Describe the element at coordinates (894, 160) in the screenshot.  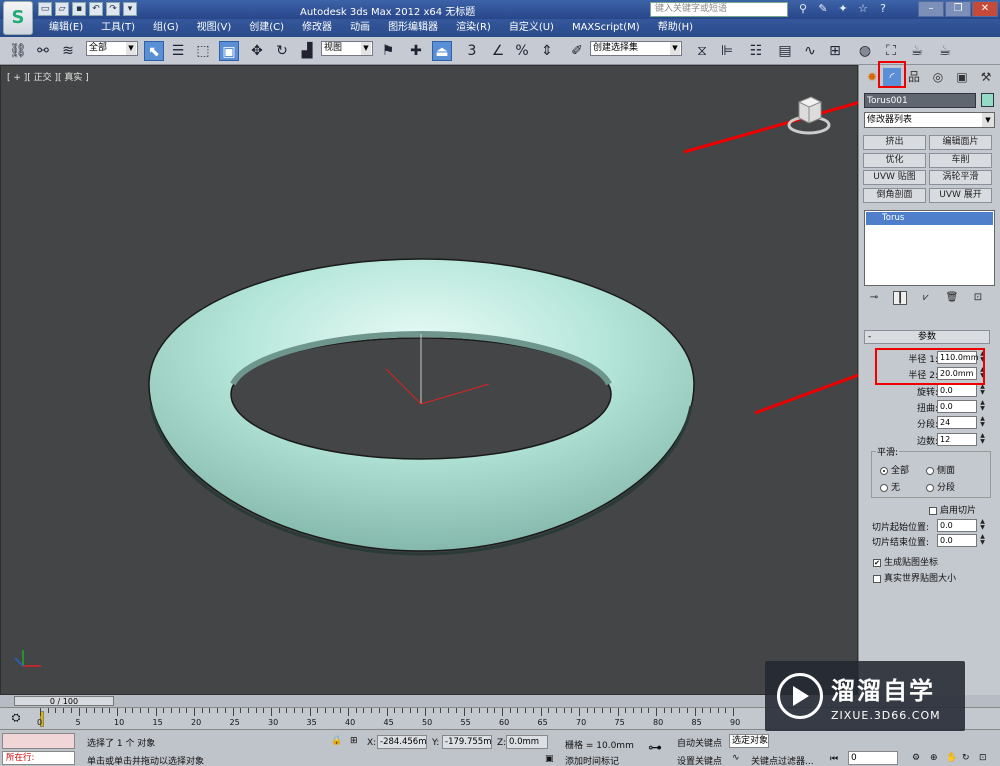
I see `modifier-button: 优化` at that location.